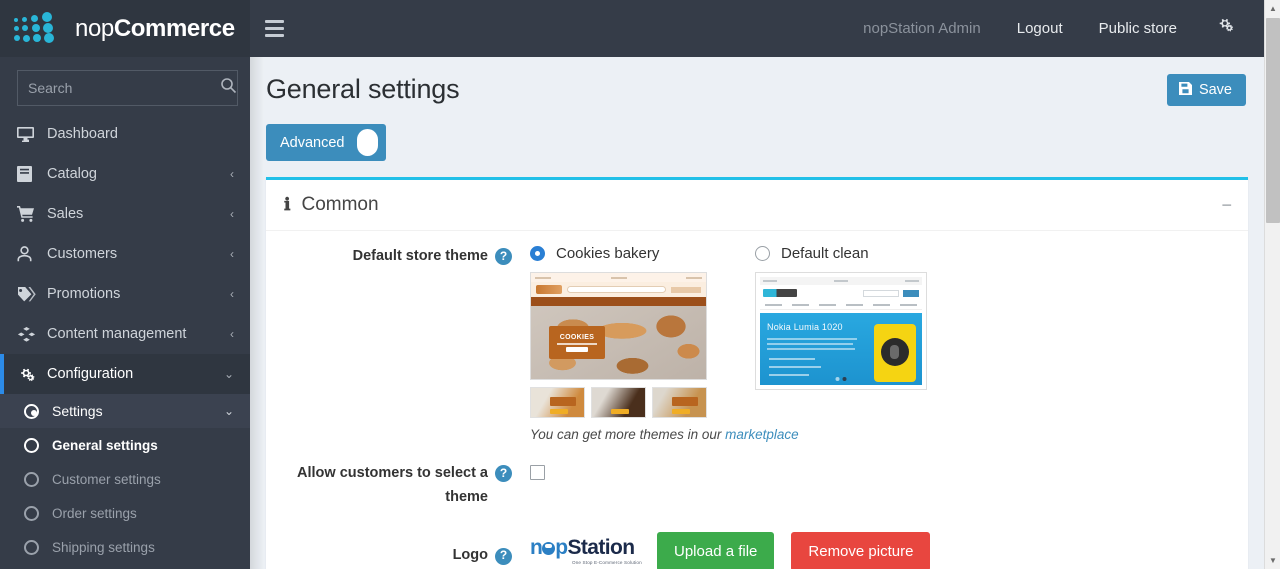 Image resolution: width=1280 pixels, height=569 pixels. Describe the element at coordinates (1272, 8) in the screenshot. I see `scroll-up-arrow-icon: ▲` at that location.